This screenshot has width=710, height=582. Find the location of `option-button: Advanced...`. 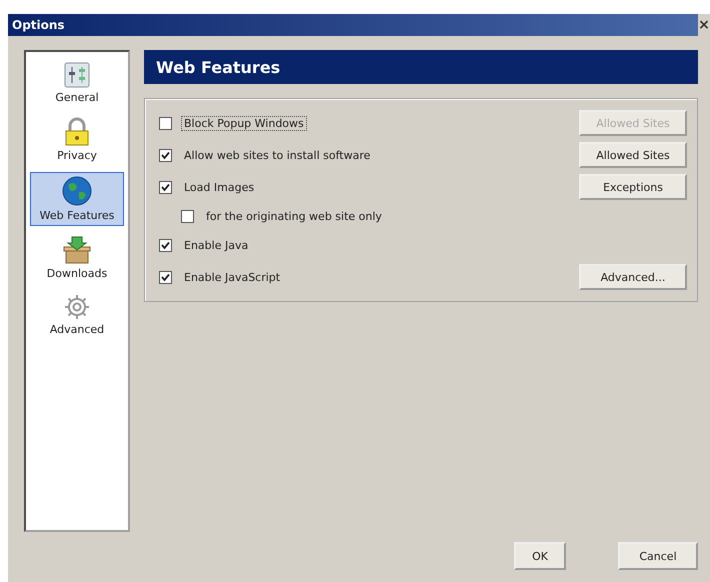

option-button: Advanced... is located at coordinates (633, 277).